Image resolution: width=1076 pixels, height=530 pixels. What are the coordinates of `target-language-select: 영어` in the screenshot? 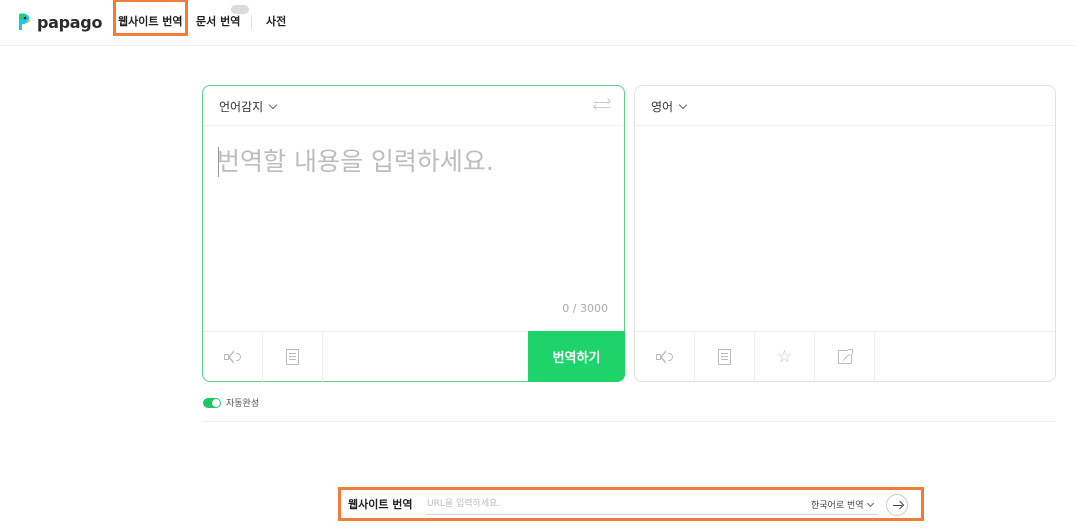 It's located at (669, 106).